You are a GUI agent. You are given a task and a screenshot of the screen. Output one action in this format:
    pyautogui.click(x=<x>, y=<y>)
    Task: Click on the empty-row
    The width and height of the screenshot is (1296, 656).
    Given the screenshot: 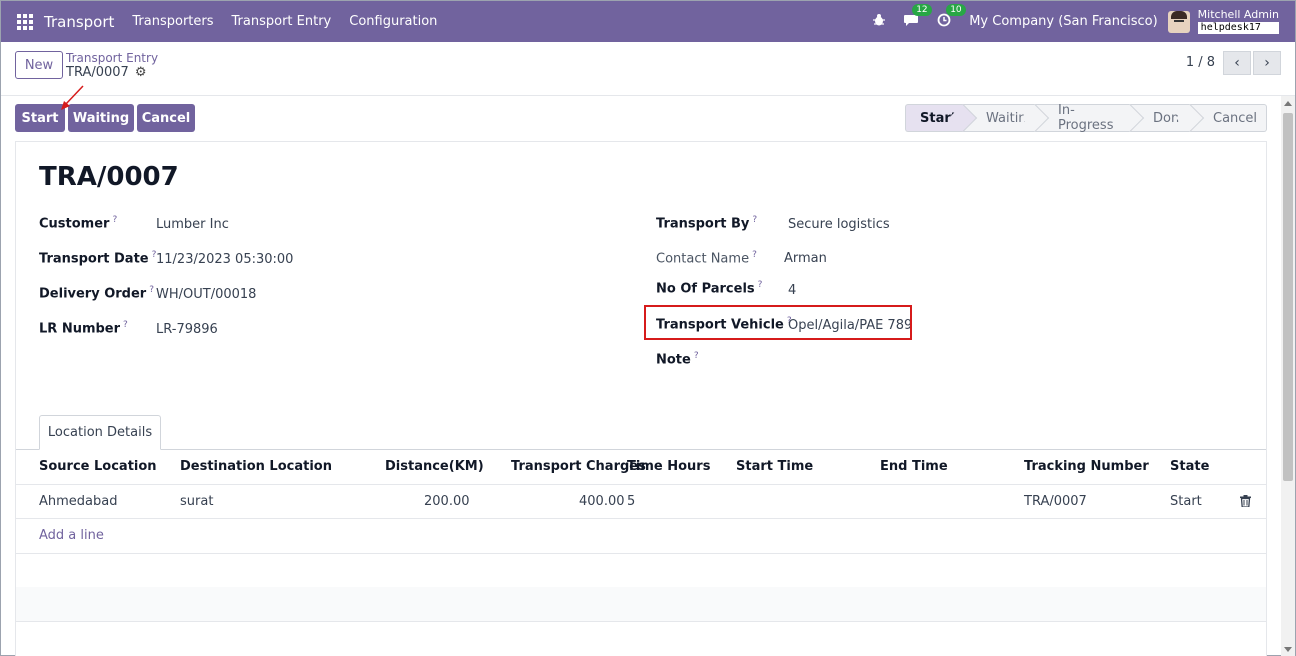 What is the action you would take?
    pyautogui.click(x=641, y=604)
    